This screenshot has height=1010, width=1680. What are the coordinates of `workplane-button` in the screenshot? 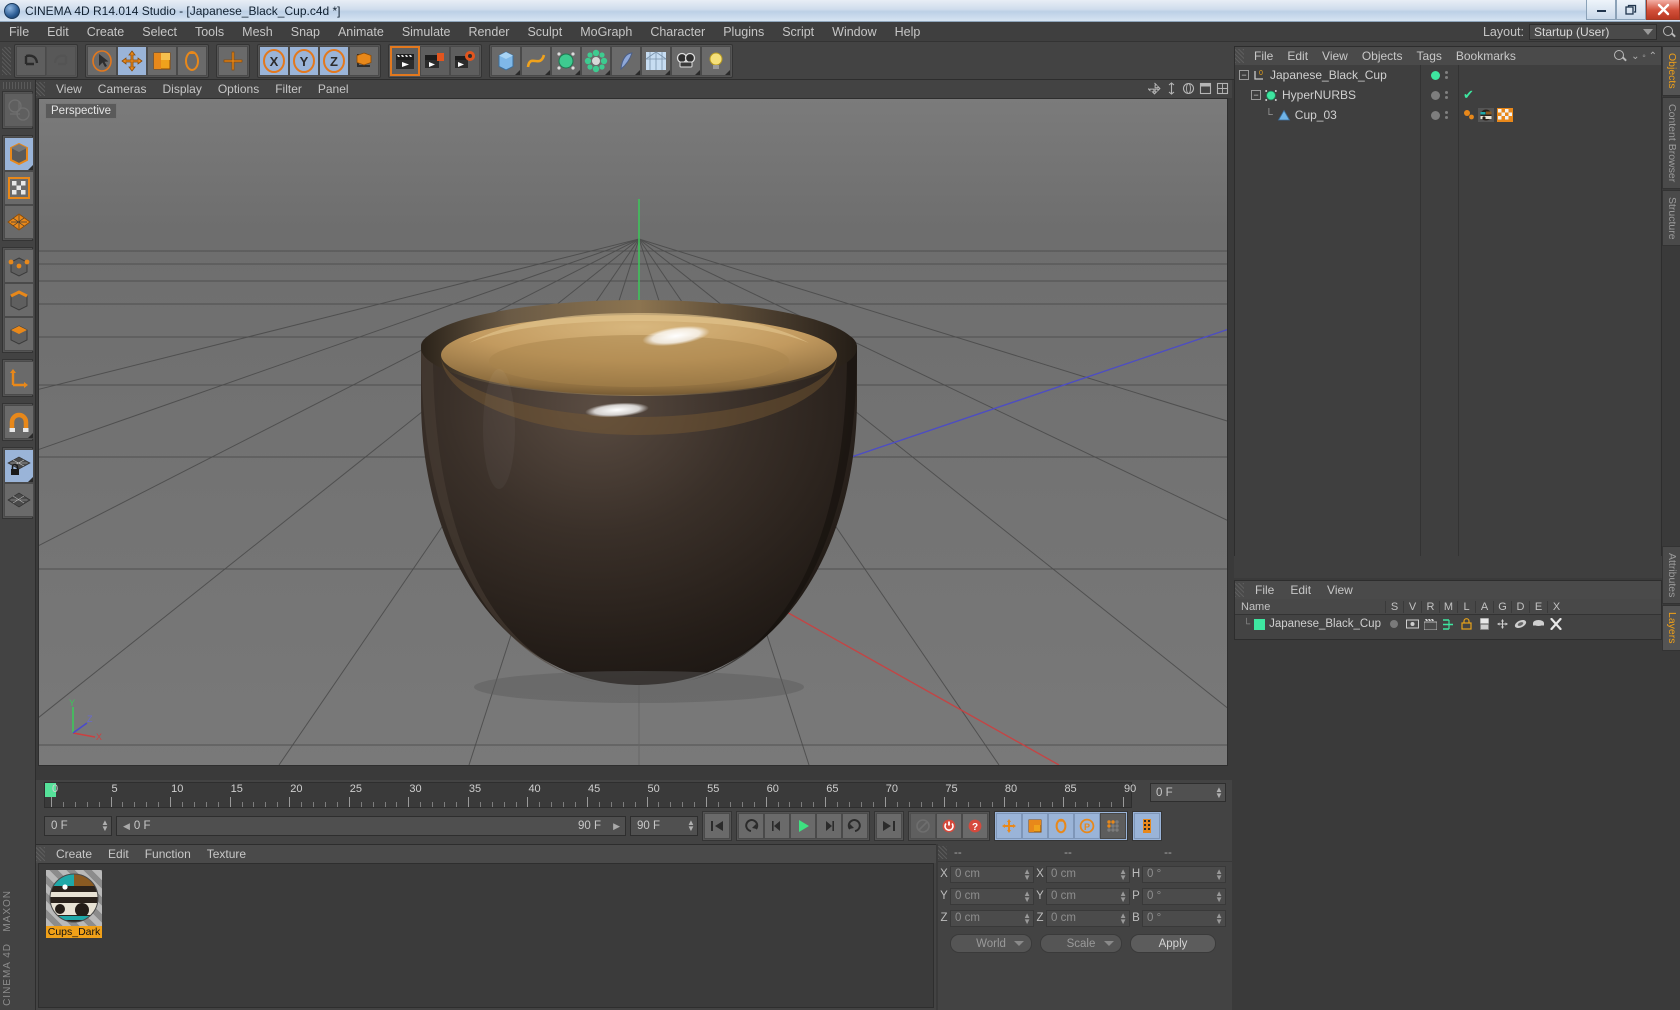 It's located at (19, 500).